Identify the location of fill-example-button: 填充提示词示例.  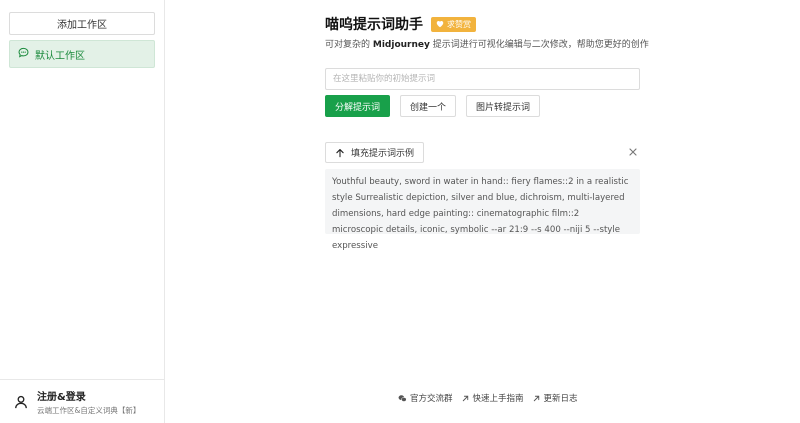
(375, 152).